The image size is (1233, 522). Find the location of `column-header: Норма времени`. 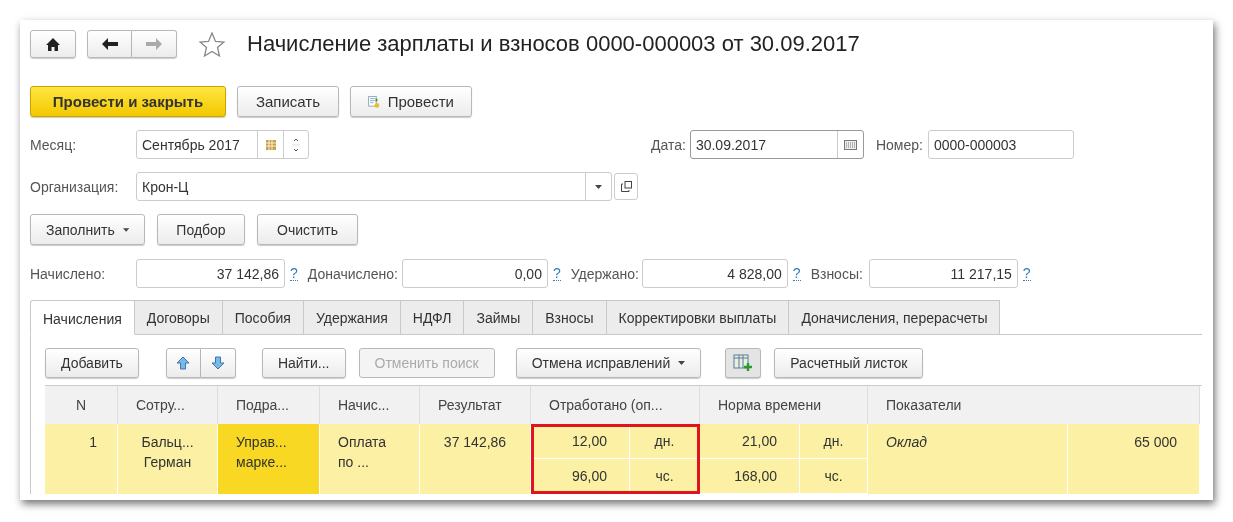

column-header: Норма времени is located at coordinates (784, 405).